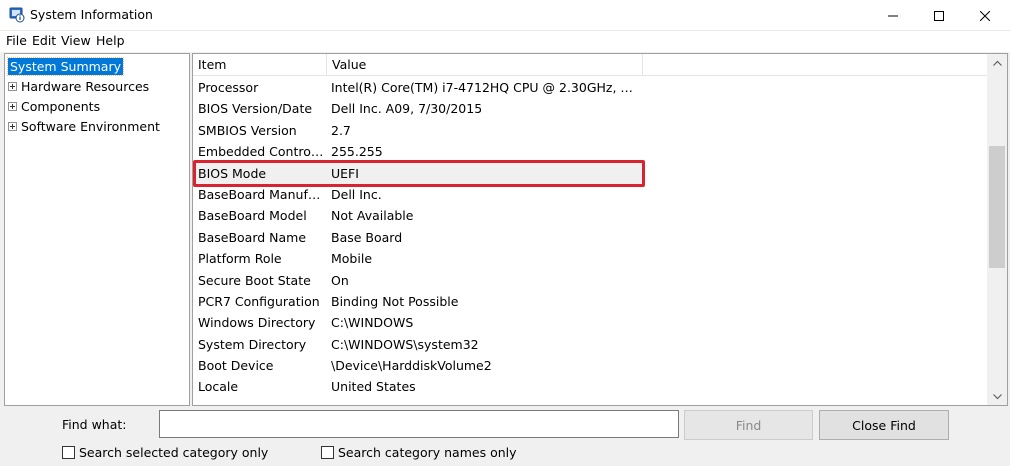 The width and height of the screenshot is (1010, 466). I want to click on table-row: Windows Directory C:\WINDOWS, so click(590, 322).